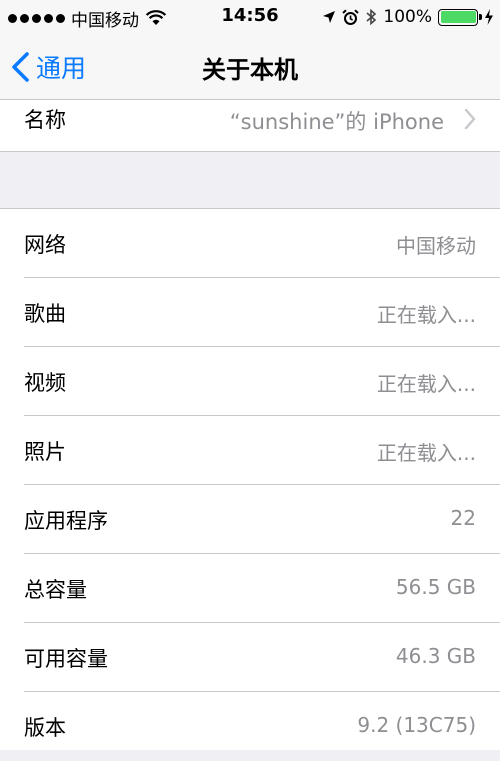  I want to click on chevron-right-icon, so click(470, 119).